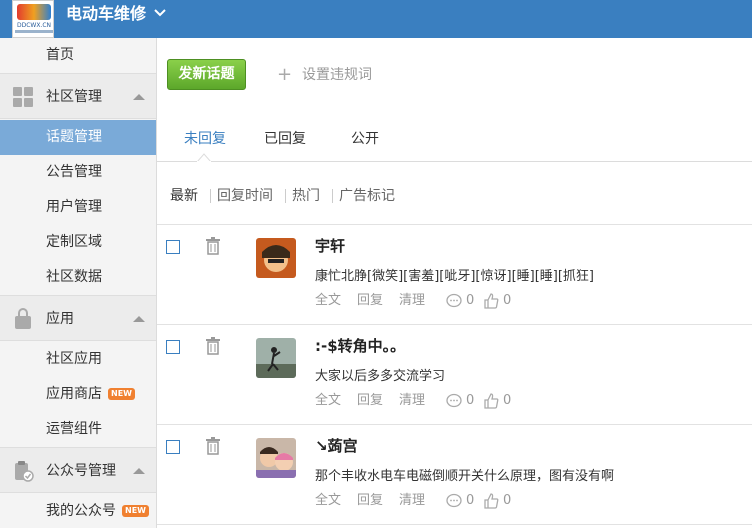 The image size is (752, 528). I want to click on sidebar-item-label: 我的公众号, so click(81, 511).